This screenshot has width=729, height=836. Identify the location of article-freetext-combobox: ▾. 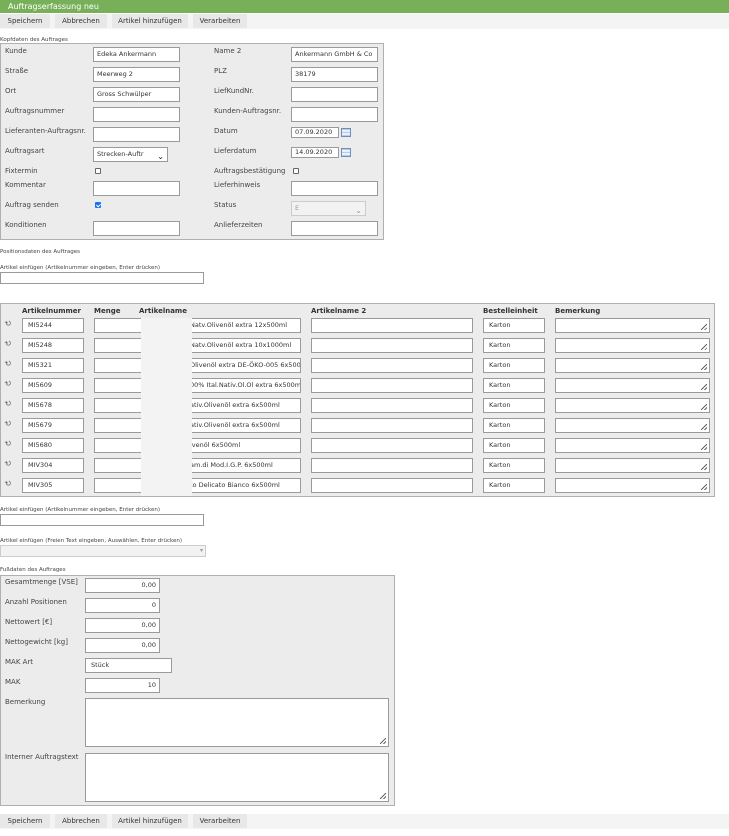
(103, 551).